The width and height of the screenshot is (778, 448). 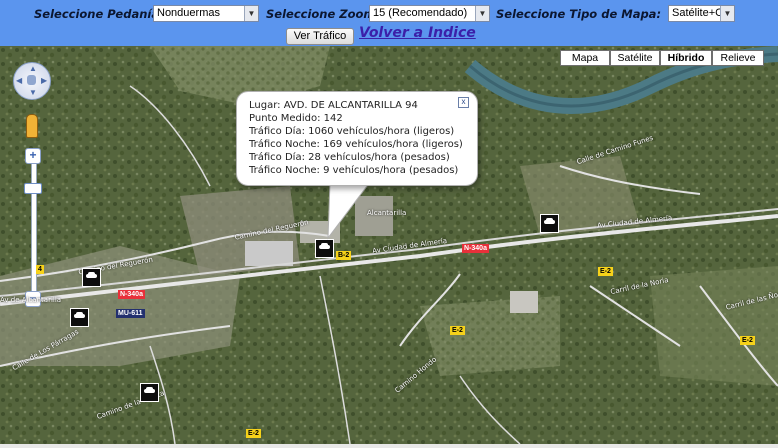 What do you see at coordinates (349, 211) in the screenshot?
I see `info-window-tail` at bounding box center [349, 211].